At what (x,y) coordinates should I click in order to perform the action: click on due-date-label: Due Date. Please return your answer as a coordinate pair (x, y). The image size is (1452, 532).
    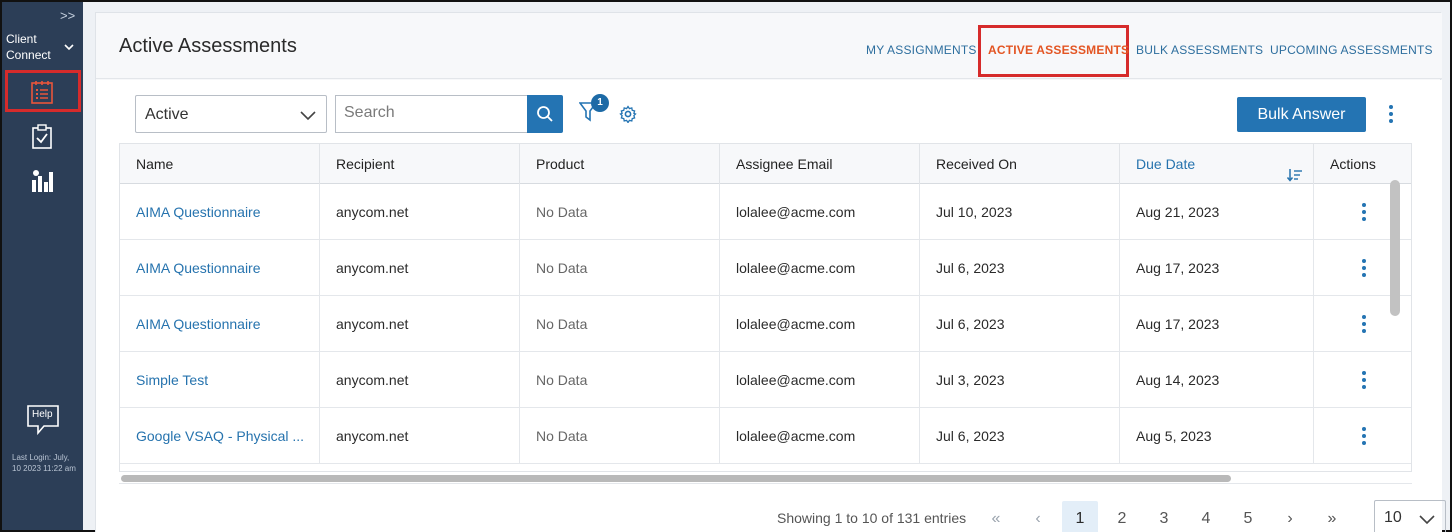
    Looking at the image, I should click on (1166, 164).